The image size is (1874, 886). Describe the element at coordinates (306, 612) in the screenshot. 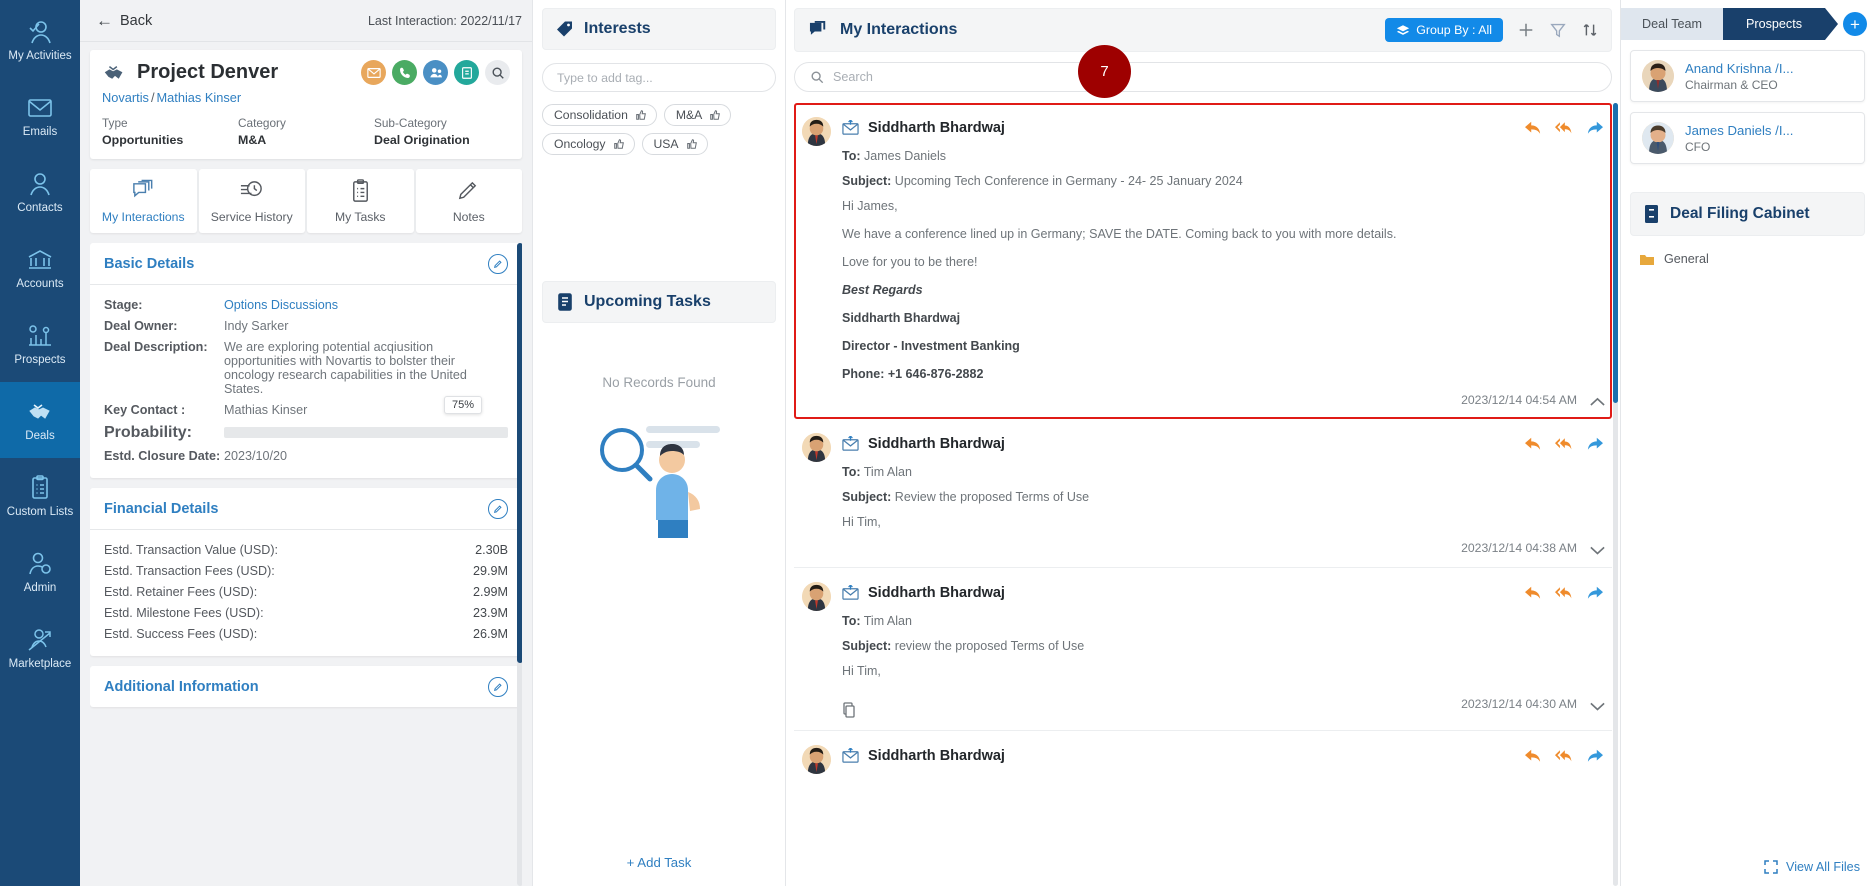

I see `field-milestone-fees: Estd. Milestone Fees (USD): 23.9M` at that location.